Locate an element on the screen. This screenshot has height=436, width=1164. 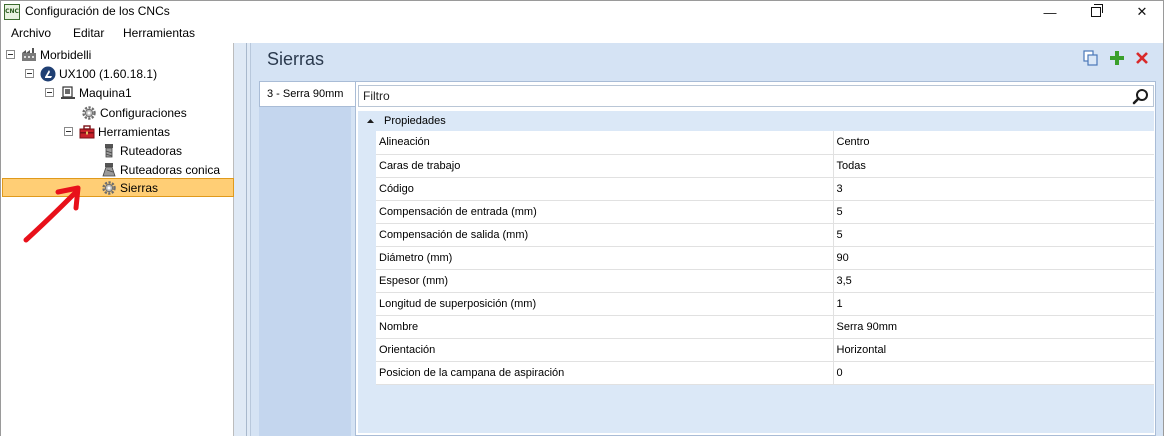
property-row: Longitud de superposición (mm) 1 is located at coordinates (765, 304).